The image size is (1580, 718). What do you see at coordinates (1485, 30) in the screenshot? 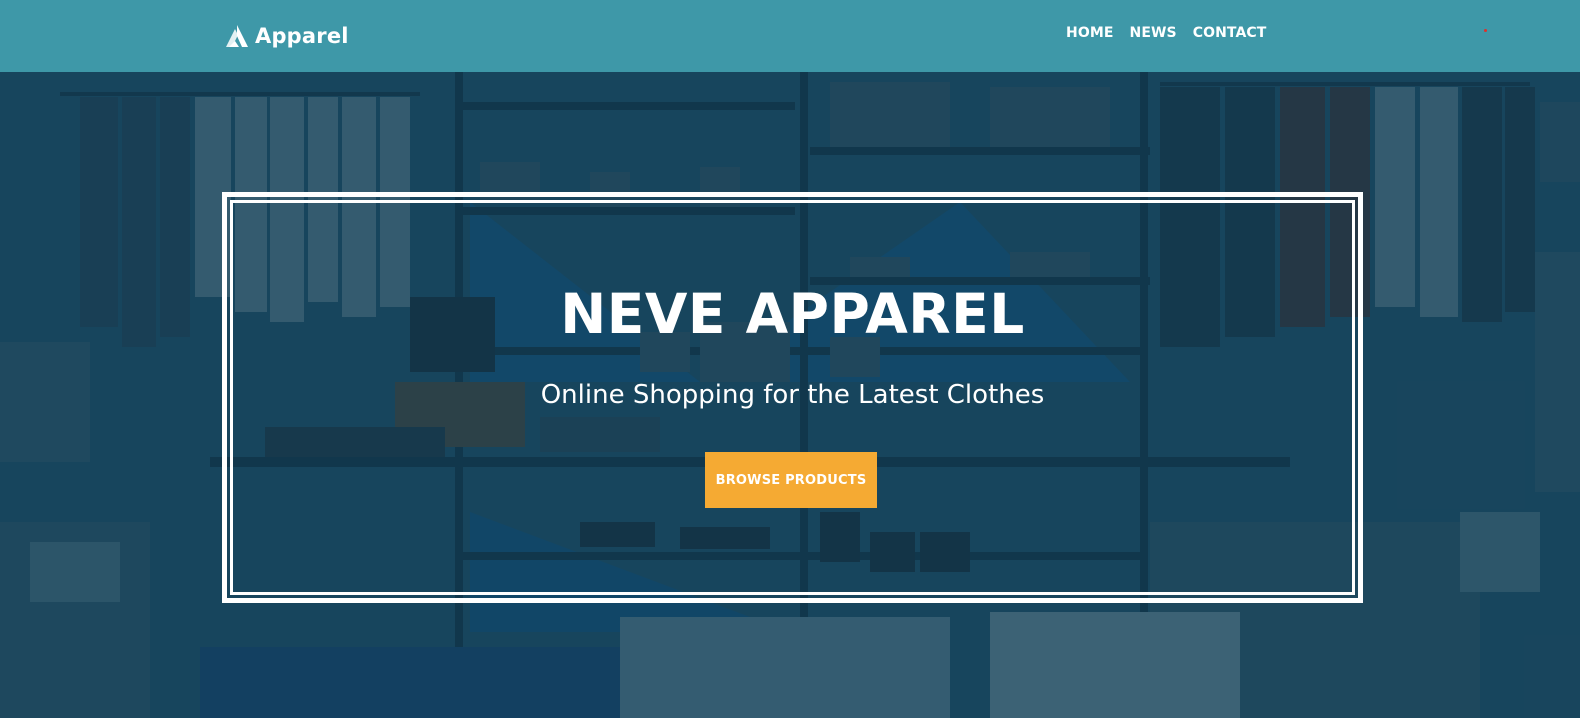
I see `status-dot` at bounding box center [1485, 30].